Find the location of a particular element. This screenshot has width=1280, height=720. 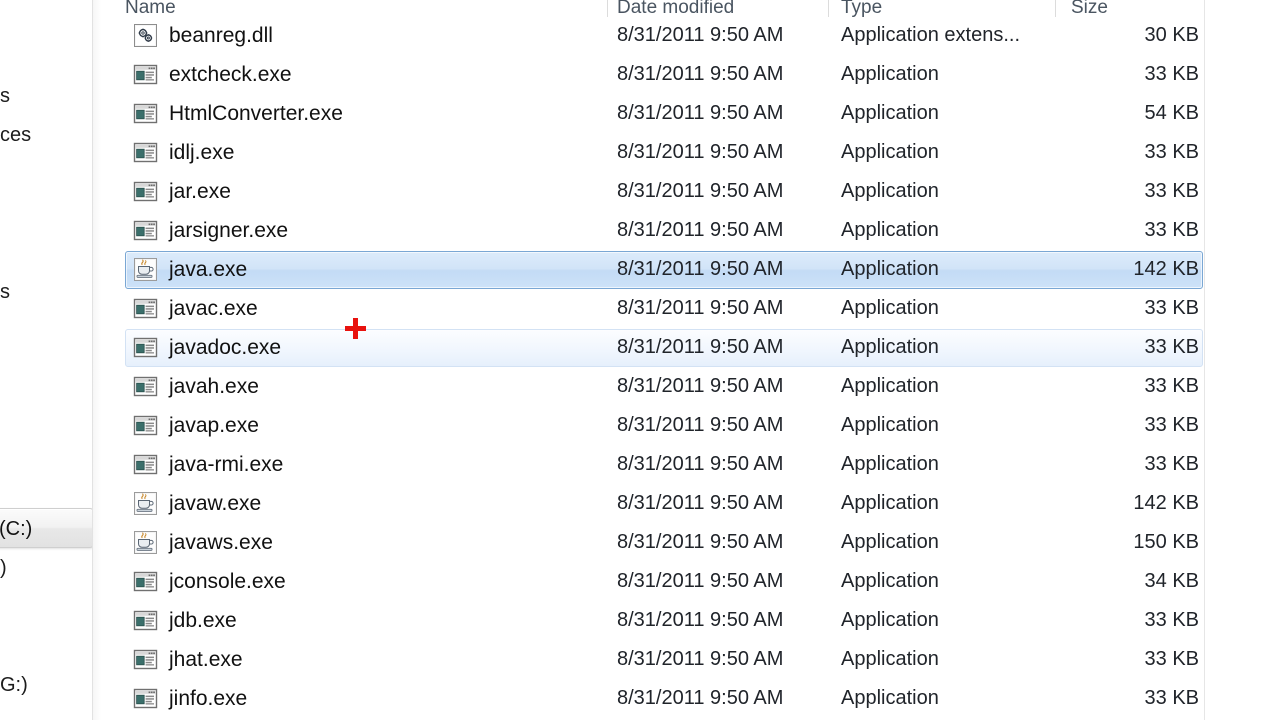

file-name-cell: HtmlConverter.exe is located at coordinates (256, 113).